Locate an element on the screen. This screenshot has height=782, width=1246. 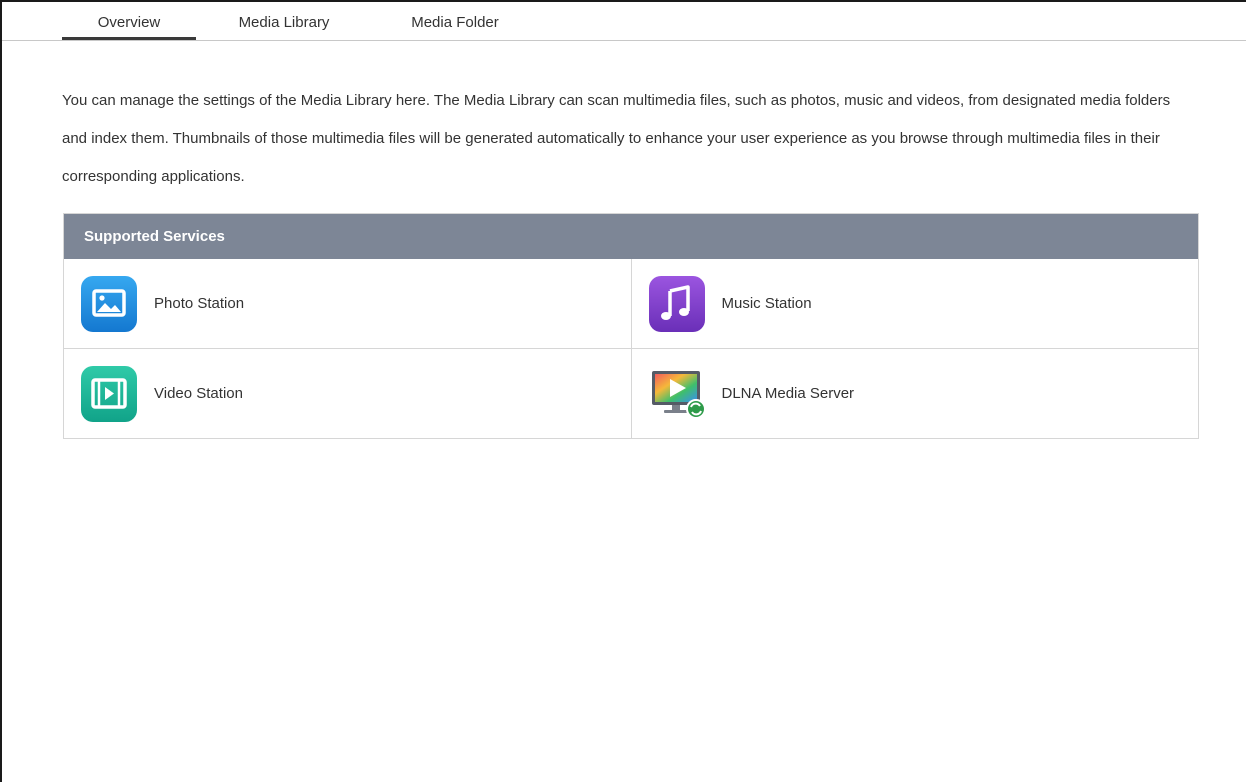
services-row: Video Station DLNA Media Server is located at coordinates (631, 393).